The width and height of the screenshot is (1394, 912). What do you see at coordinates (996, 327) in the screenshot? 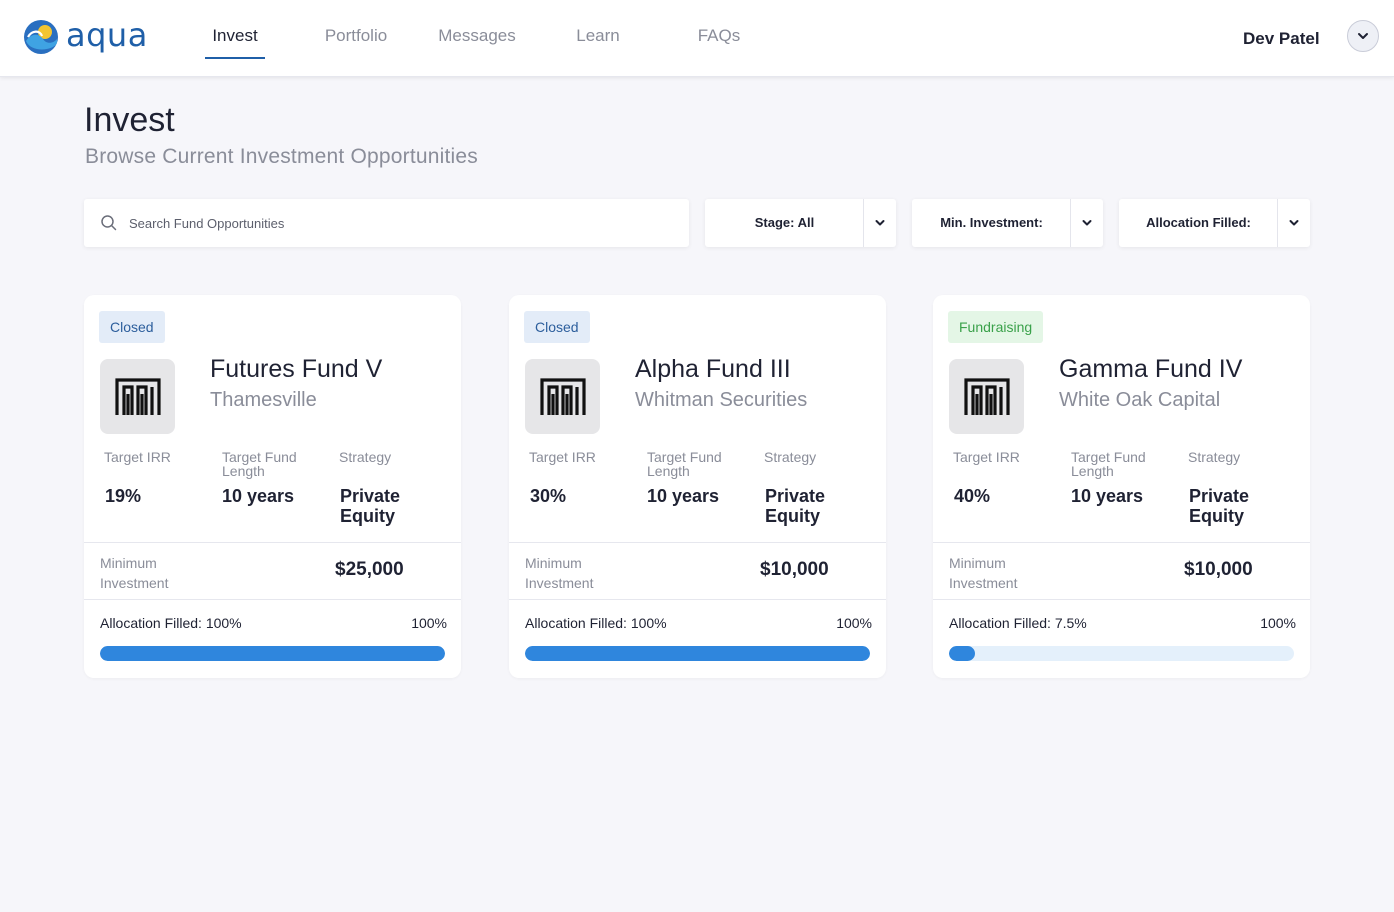
I see `status-badge: Fundraising` at bounding box center [996, 327].